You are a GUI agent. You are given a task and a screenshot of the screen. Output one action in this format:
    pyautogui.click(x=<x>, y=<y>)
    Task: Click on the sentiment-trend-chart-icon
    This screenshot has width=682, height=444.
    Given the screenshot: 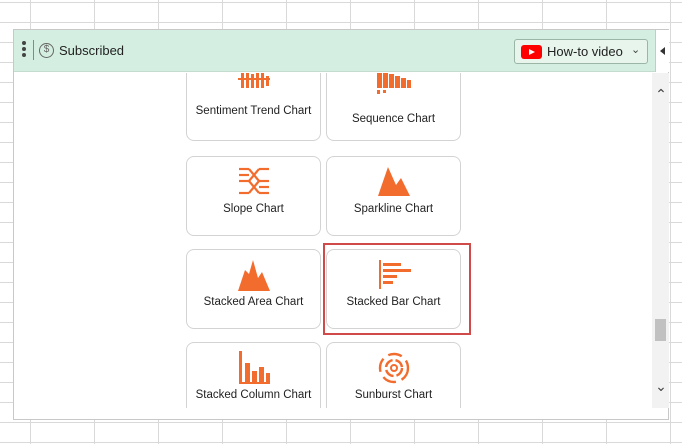 What is the action you would take?
    pyautogui.click(x=253, y=80)
    